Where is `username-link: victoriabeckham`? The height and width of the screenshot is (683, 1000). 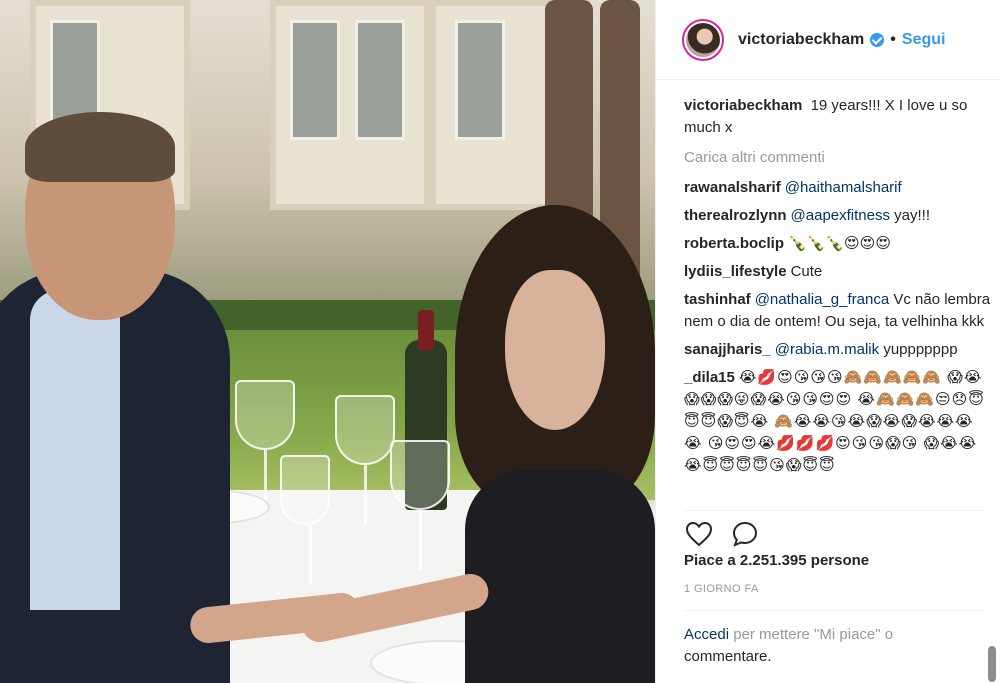 username-link: victoriabeckham is located at coordinates (801, 40).